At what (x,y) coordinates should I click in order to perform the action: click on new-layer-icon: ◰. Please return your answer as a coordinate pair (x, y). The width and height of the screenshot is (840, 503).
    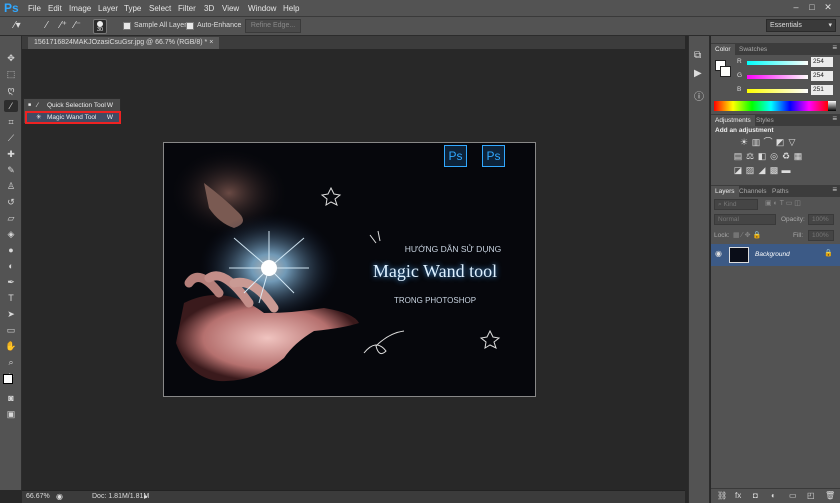
    Looking at the image, I should click on (811, 495).